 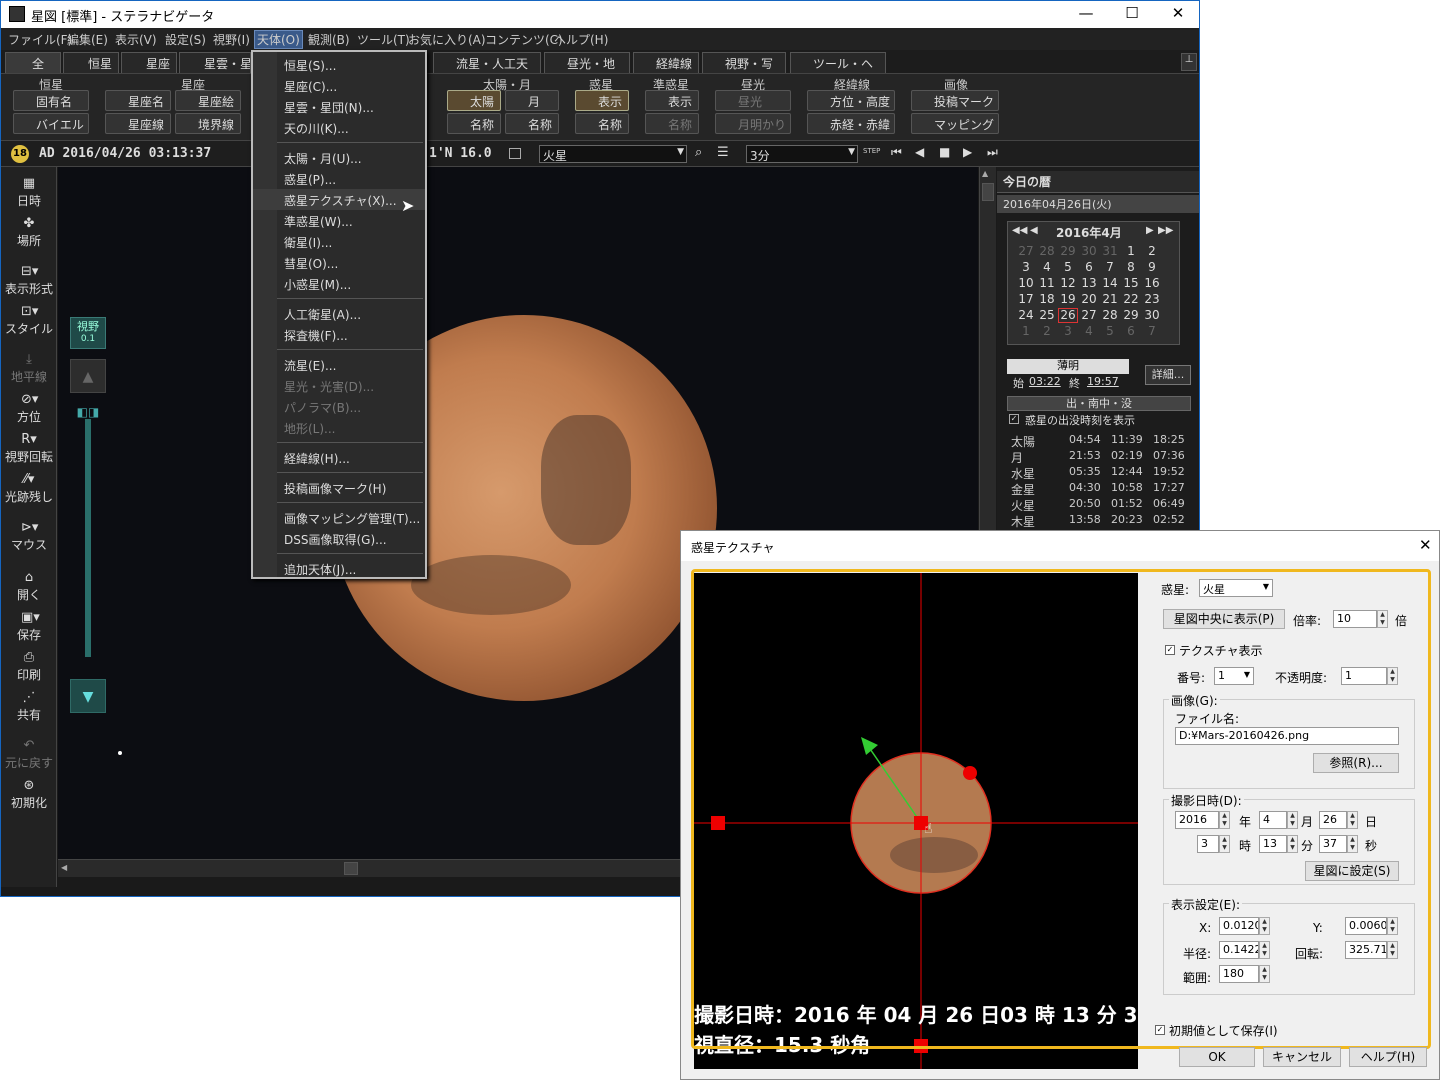 What do you see at coordinates (1110, 251) in the screenshot?
I see `calendar-day: 31` at bounding box center [1110, 251].